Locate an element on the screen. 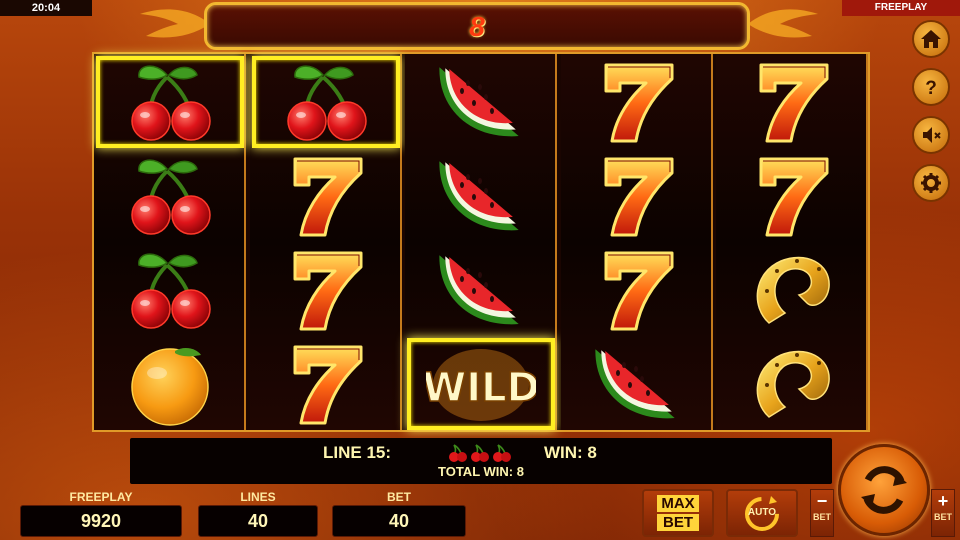  spin-icon is located at coordinates (884, 490).